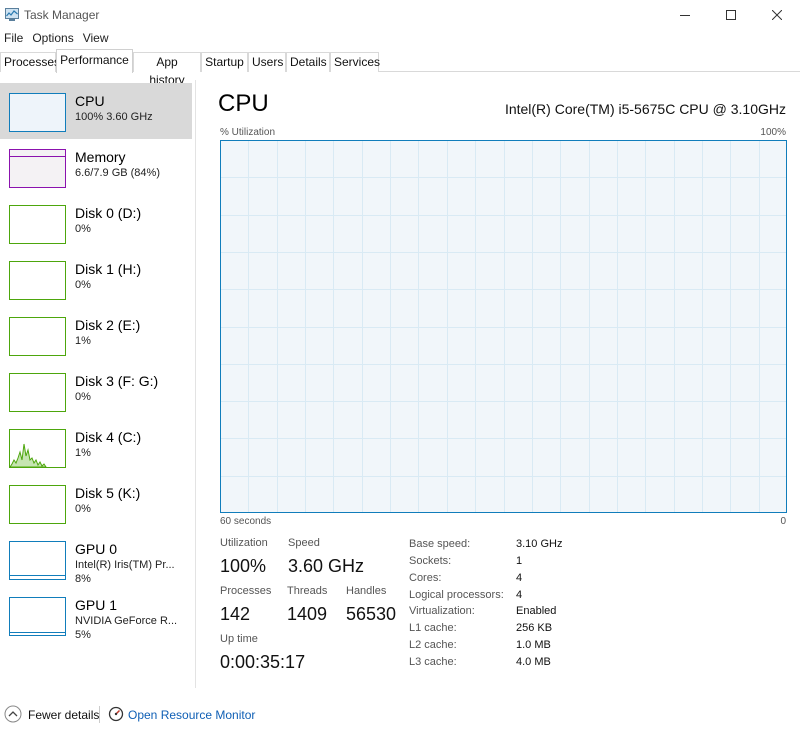 The width and height of the screenshot is (800, 729). What do you see at coordinates (108, 493) in the screenshot?
I see `sidebar-item-name: Disk 5 (K:)` at bounding box center [108, 493].